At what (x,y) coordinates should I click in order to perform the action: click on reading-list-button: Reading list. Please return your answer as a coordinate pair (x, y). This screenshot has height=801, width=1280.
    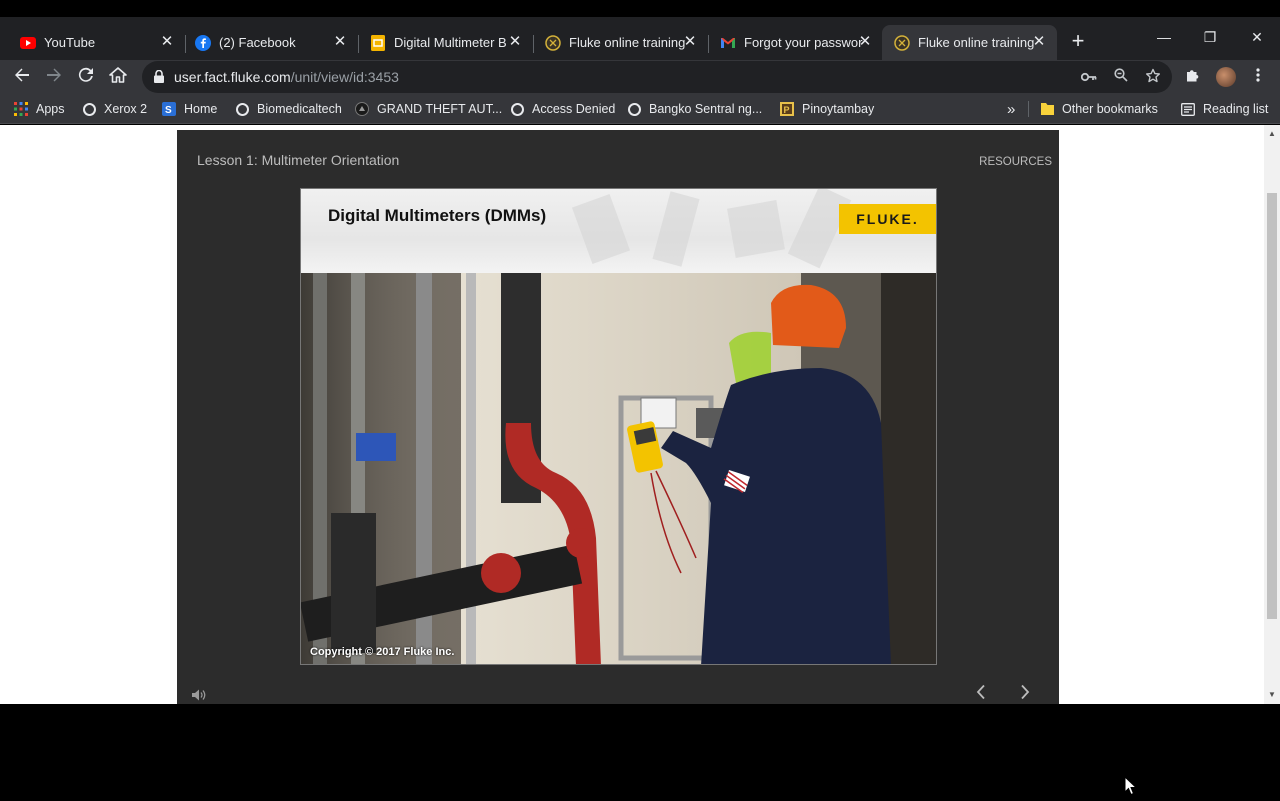
    Looking at the image, I should click on (1224, 109).